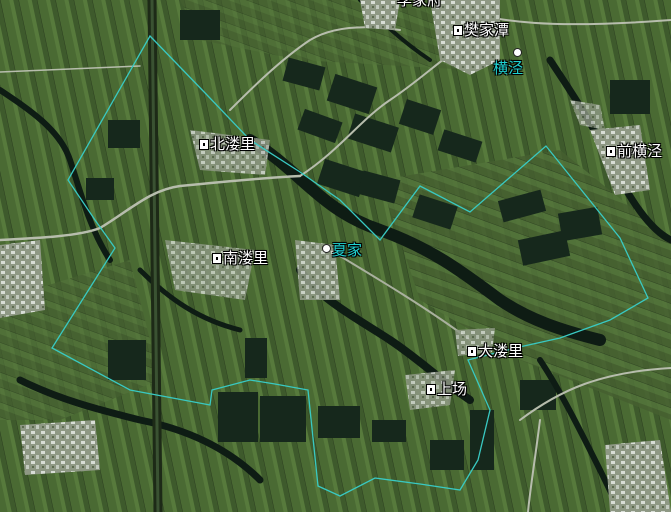 The width and height of the screenshot is (671, 512). I want to click on place-label-top-cut: 李家府, so click(419, 4).